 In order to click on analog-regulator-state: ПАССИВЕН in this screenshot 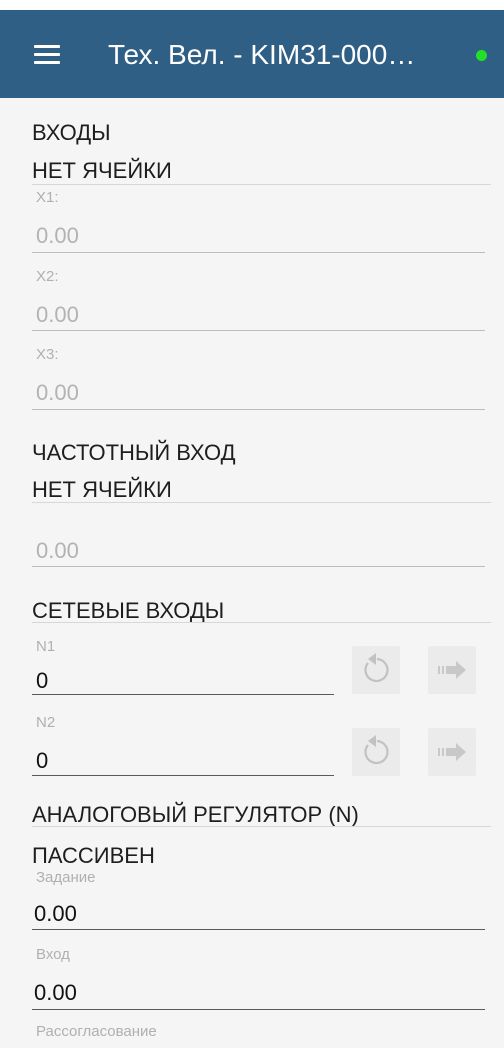, I will do `click(93, 855)`.